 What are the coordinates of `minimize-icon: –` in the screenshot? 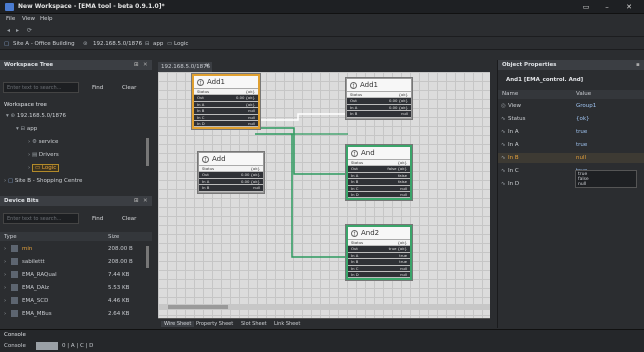 It's located at (607, 7).